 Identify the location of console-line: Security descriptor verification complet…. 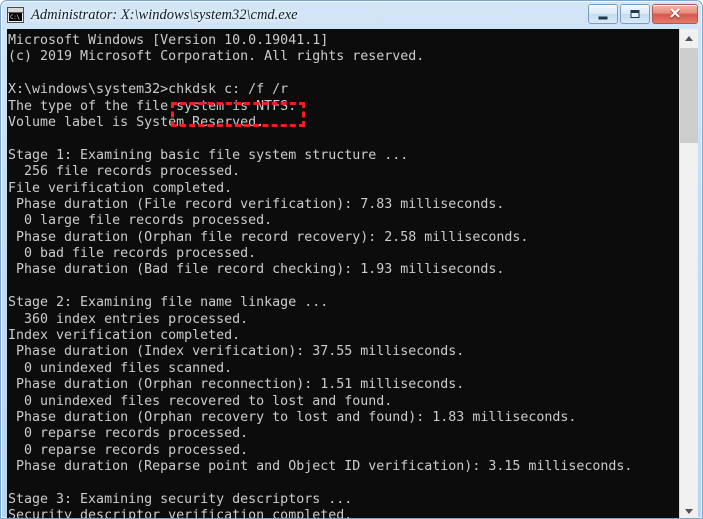
(180, 513).